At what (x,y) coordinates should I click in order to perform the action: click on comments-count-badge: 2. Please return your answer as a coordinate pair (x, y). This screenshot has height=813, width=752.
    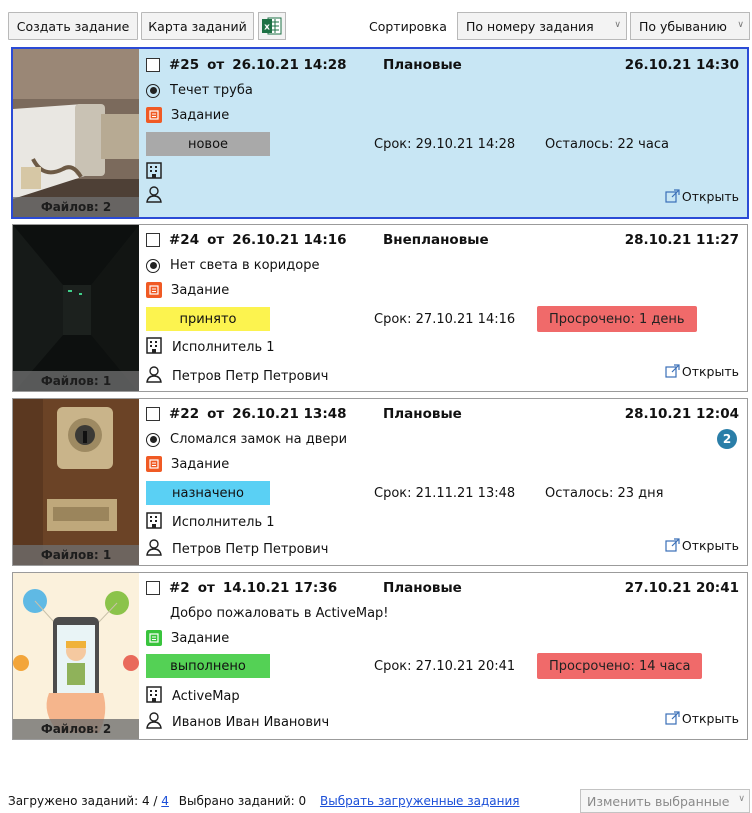
    Looking at the image, I should click on (727, 439).